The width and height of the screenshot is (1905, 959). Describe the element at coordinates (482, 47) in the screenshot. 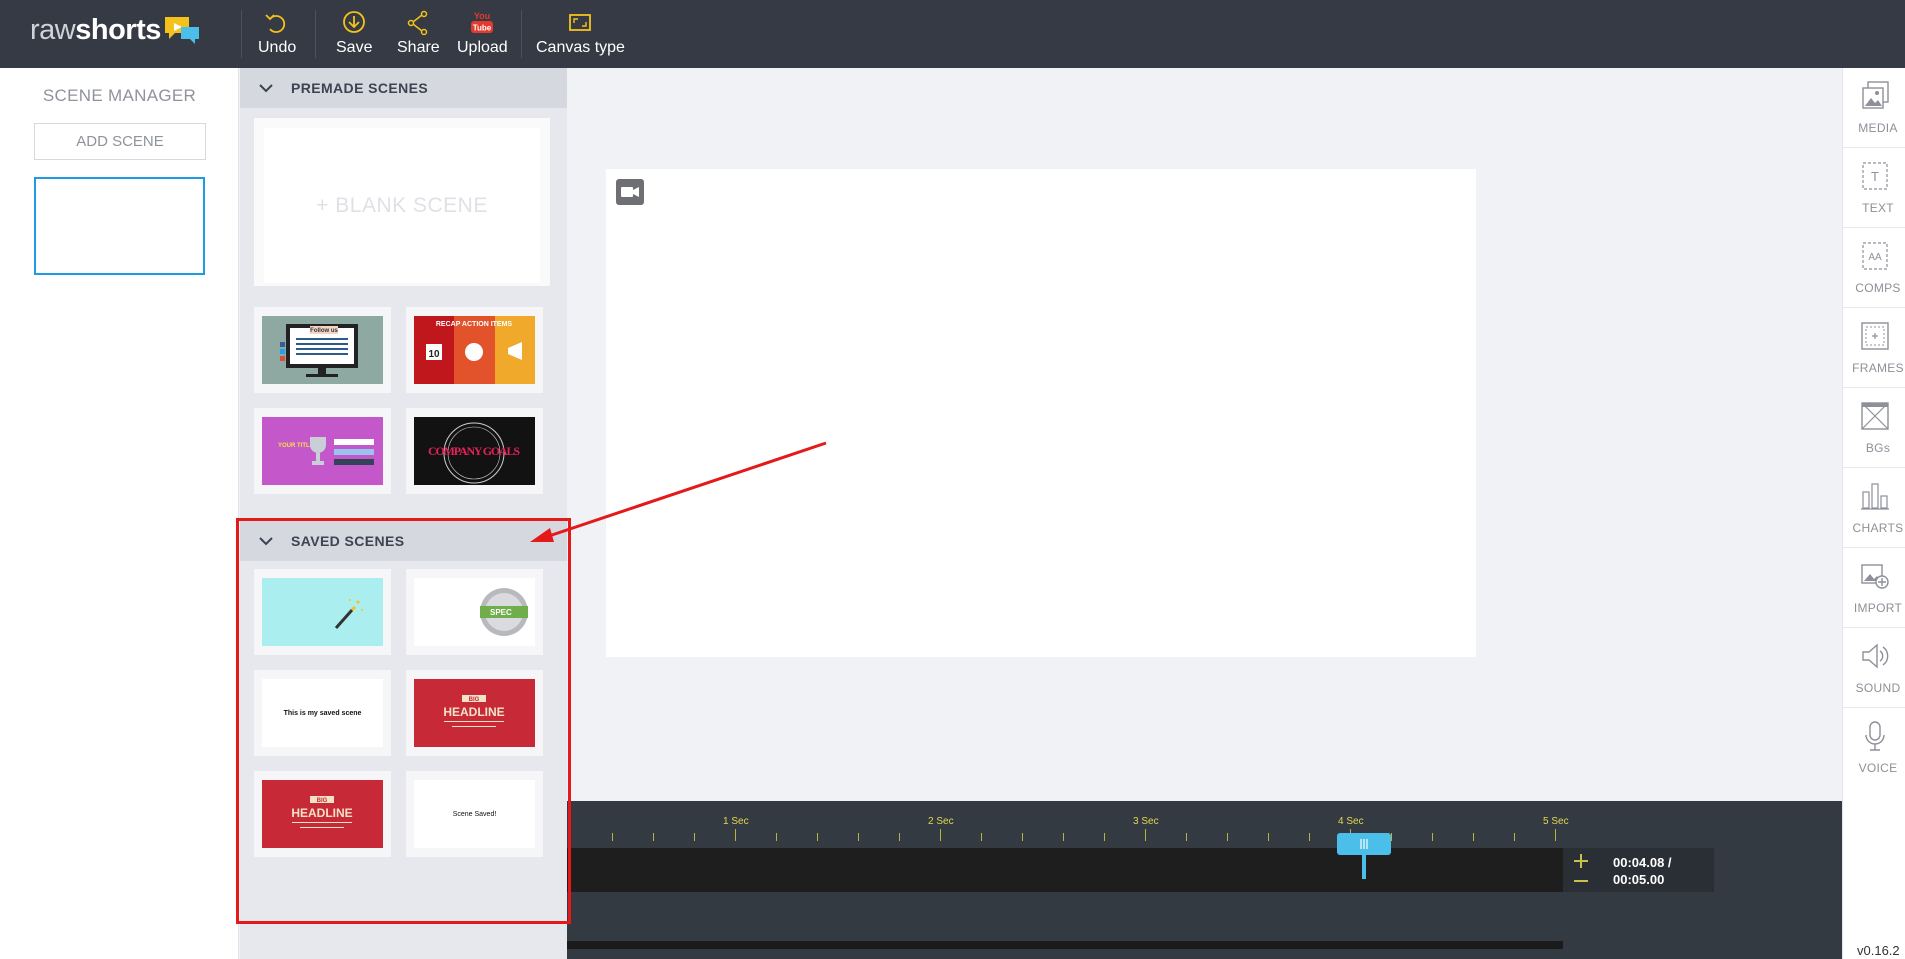

I see `upload-label: Upload` at that location.